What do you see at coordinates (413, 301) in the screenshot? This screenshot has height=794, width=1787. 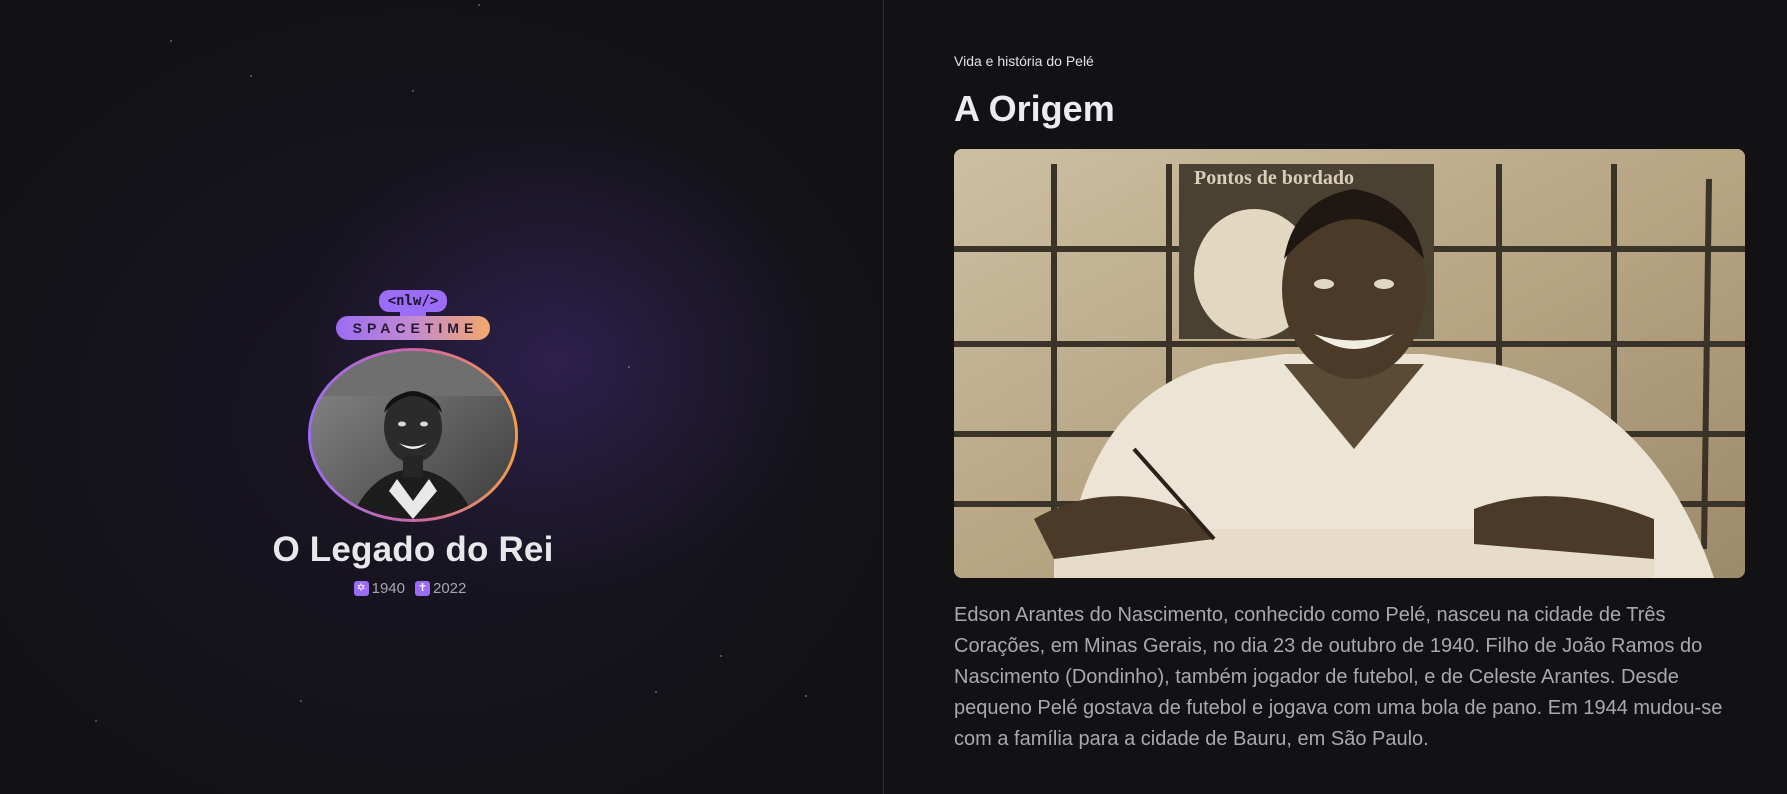 I see `logo-tag: <nlw/>` at bounding box center [413, 301].